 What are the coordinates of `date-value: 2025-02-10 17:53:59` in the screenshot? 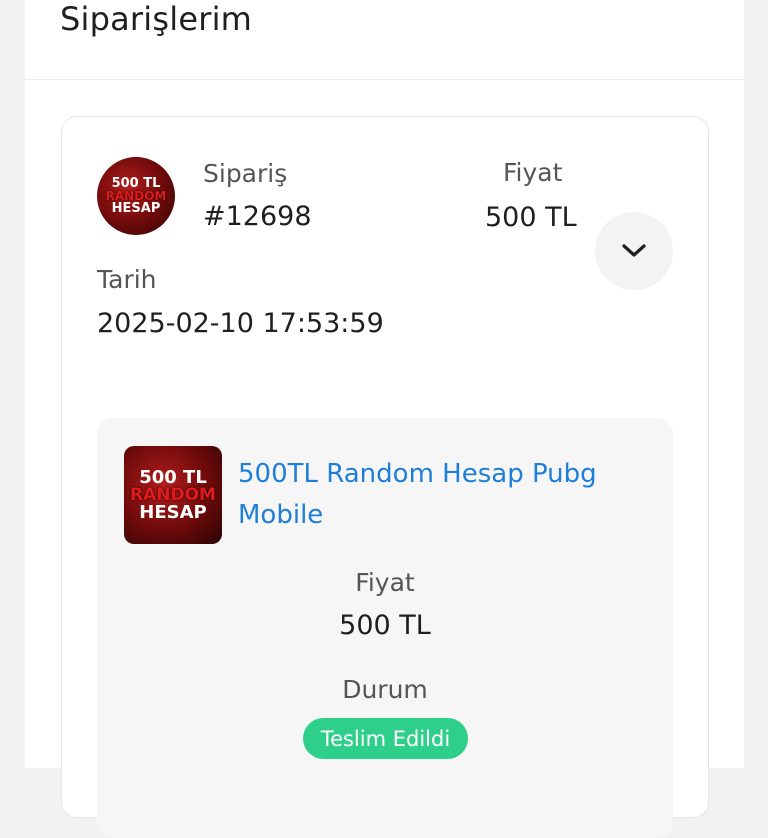 It's located at (240, 323).